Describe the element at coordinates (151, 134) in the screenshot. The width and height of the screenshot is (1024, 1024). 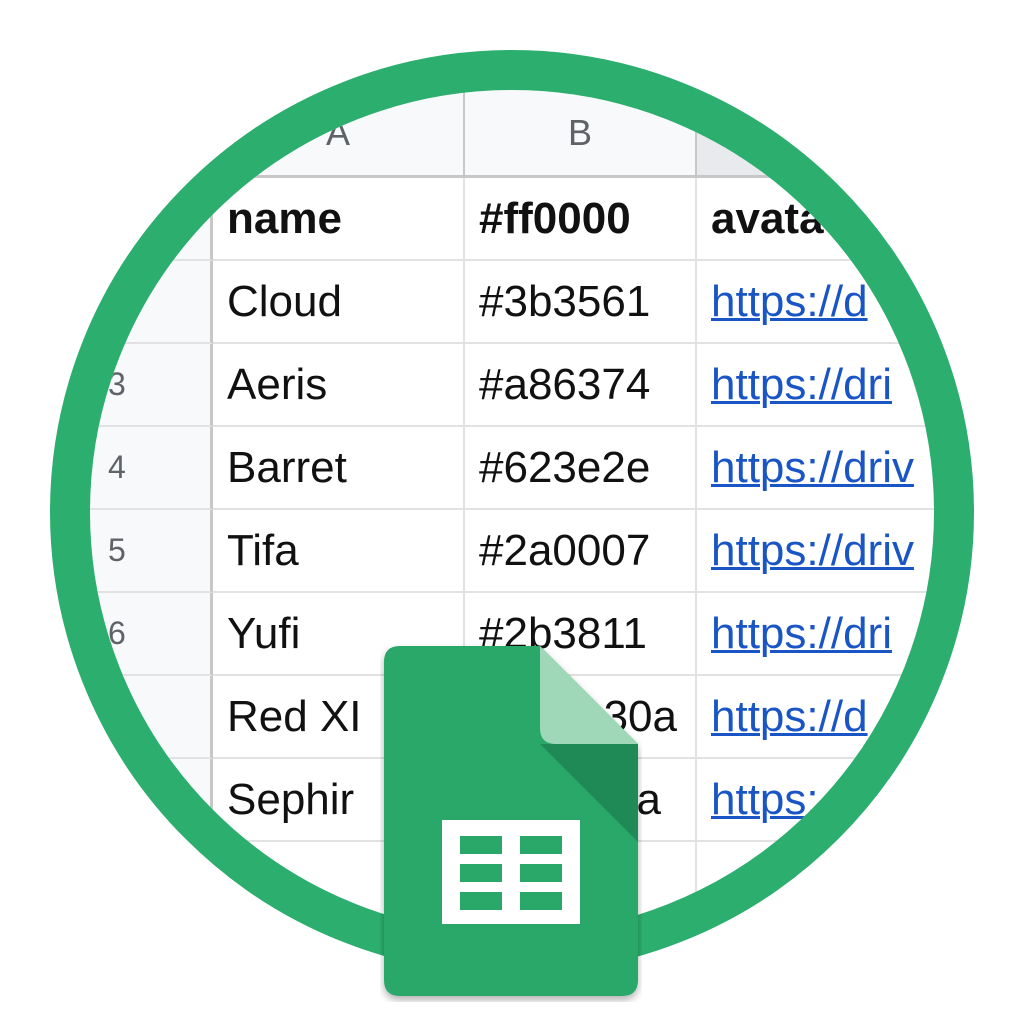
I see `corner-header` at that location.